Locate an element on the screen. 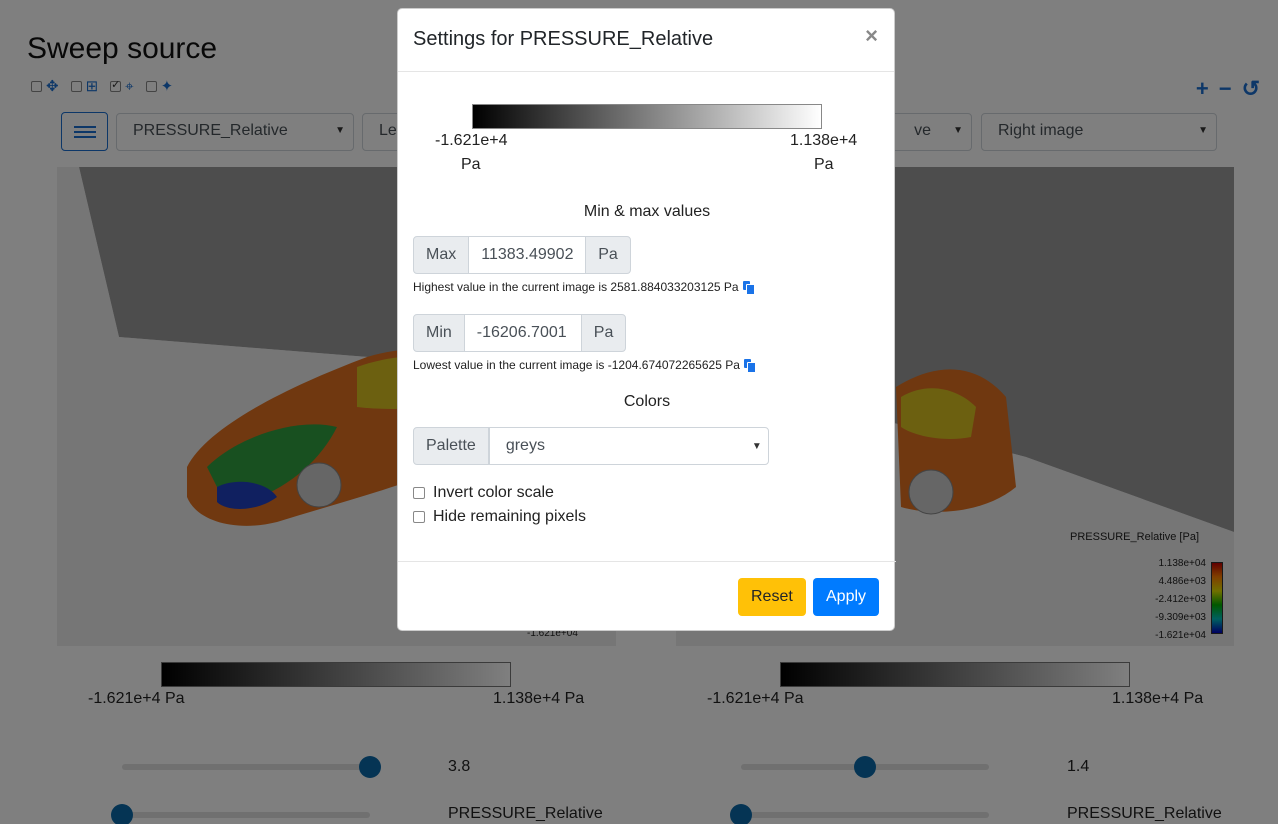 The image size is (1278, 824). hide-remaining-pixels-option: Hide remaining pixels is located at coordinates (499, 517).